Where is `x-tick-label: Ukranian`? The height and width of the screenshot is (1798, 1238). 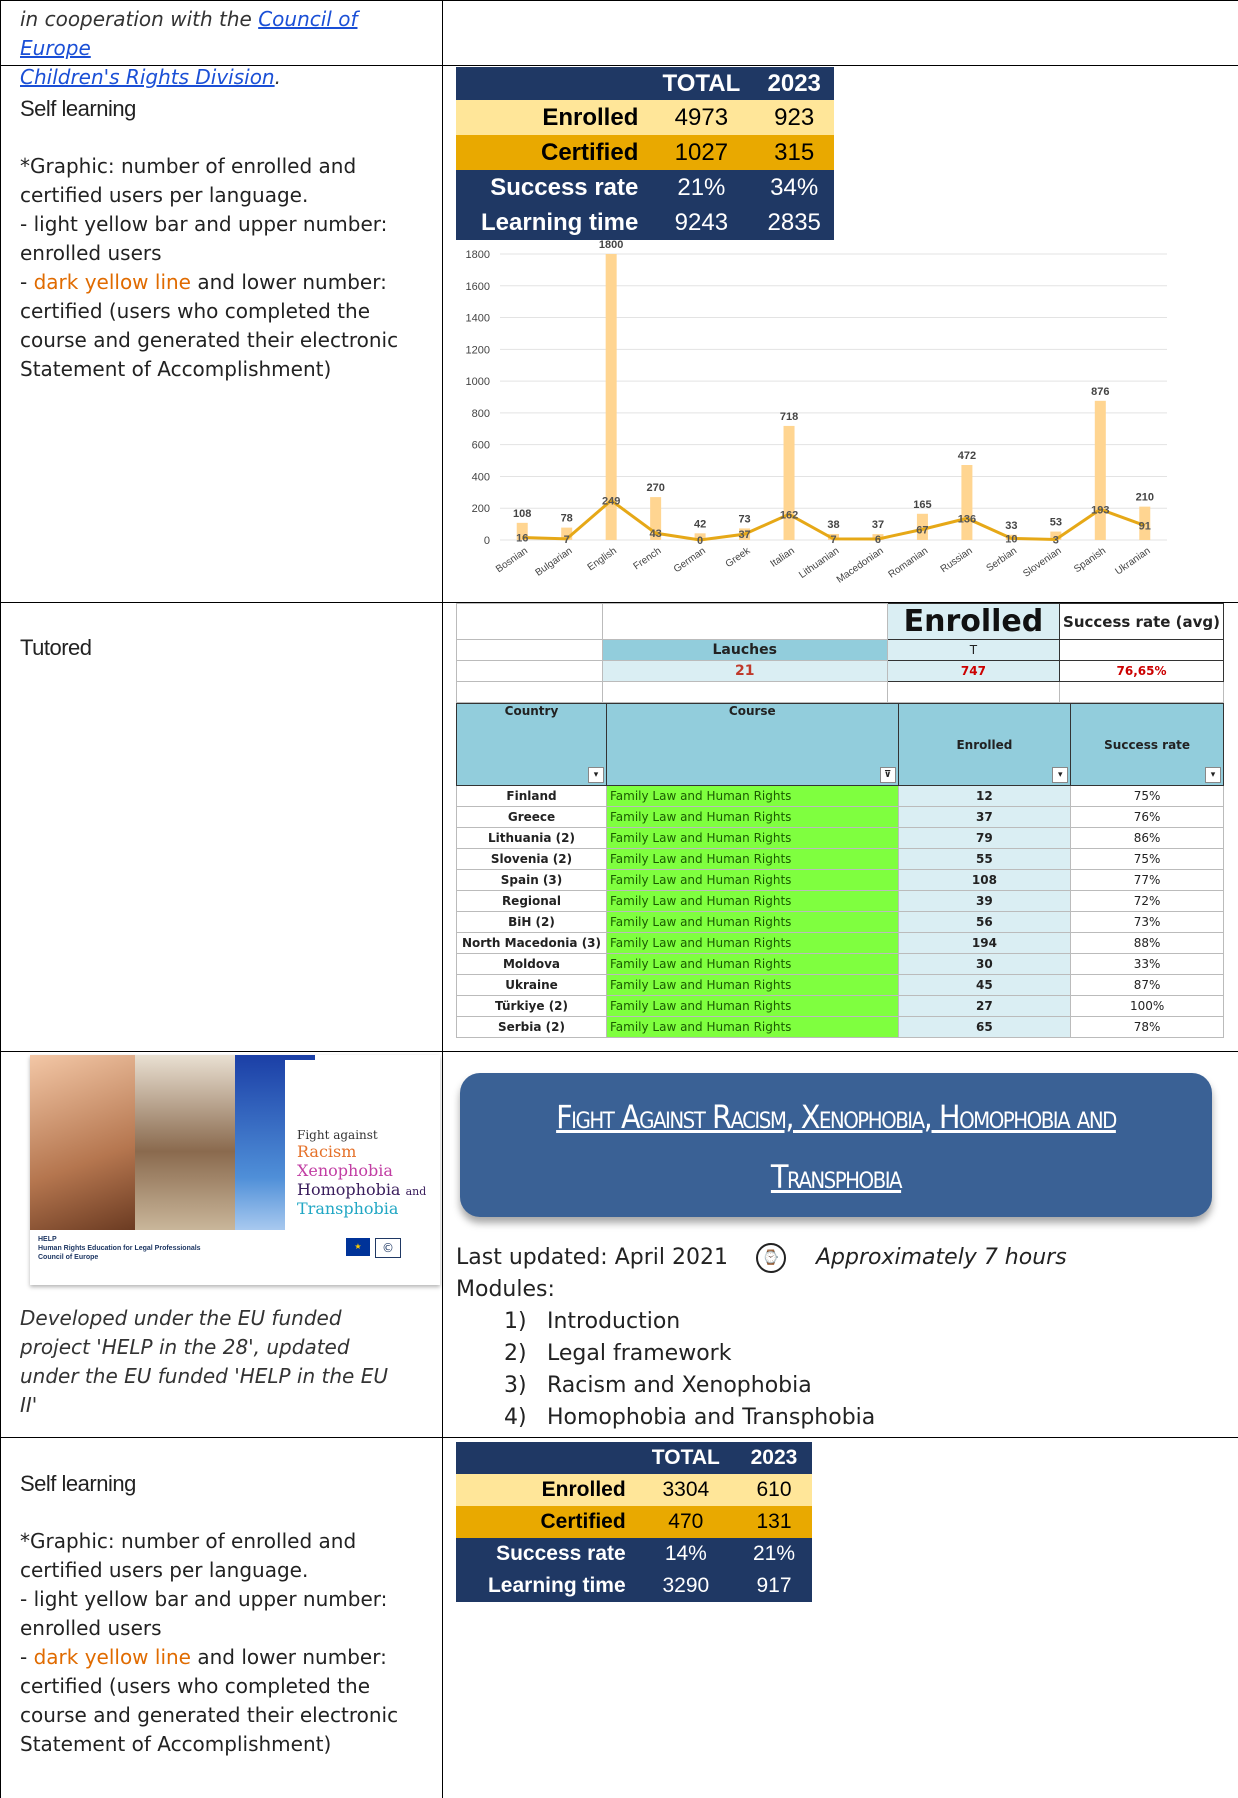
x-tick-label: Ukranian is located at coordinates (1132, 561).